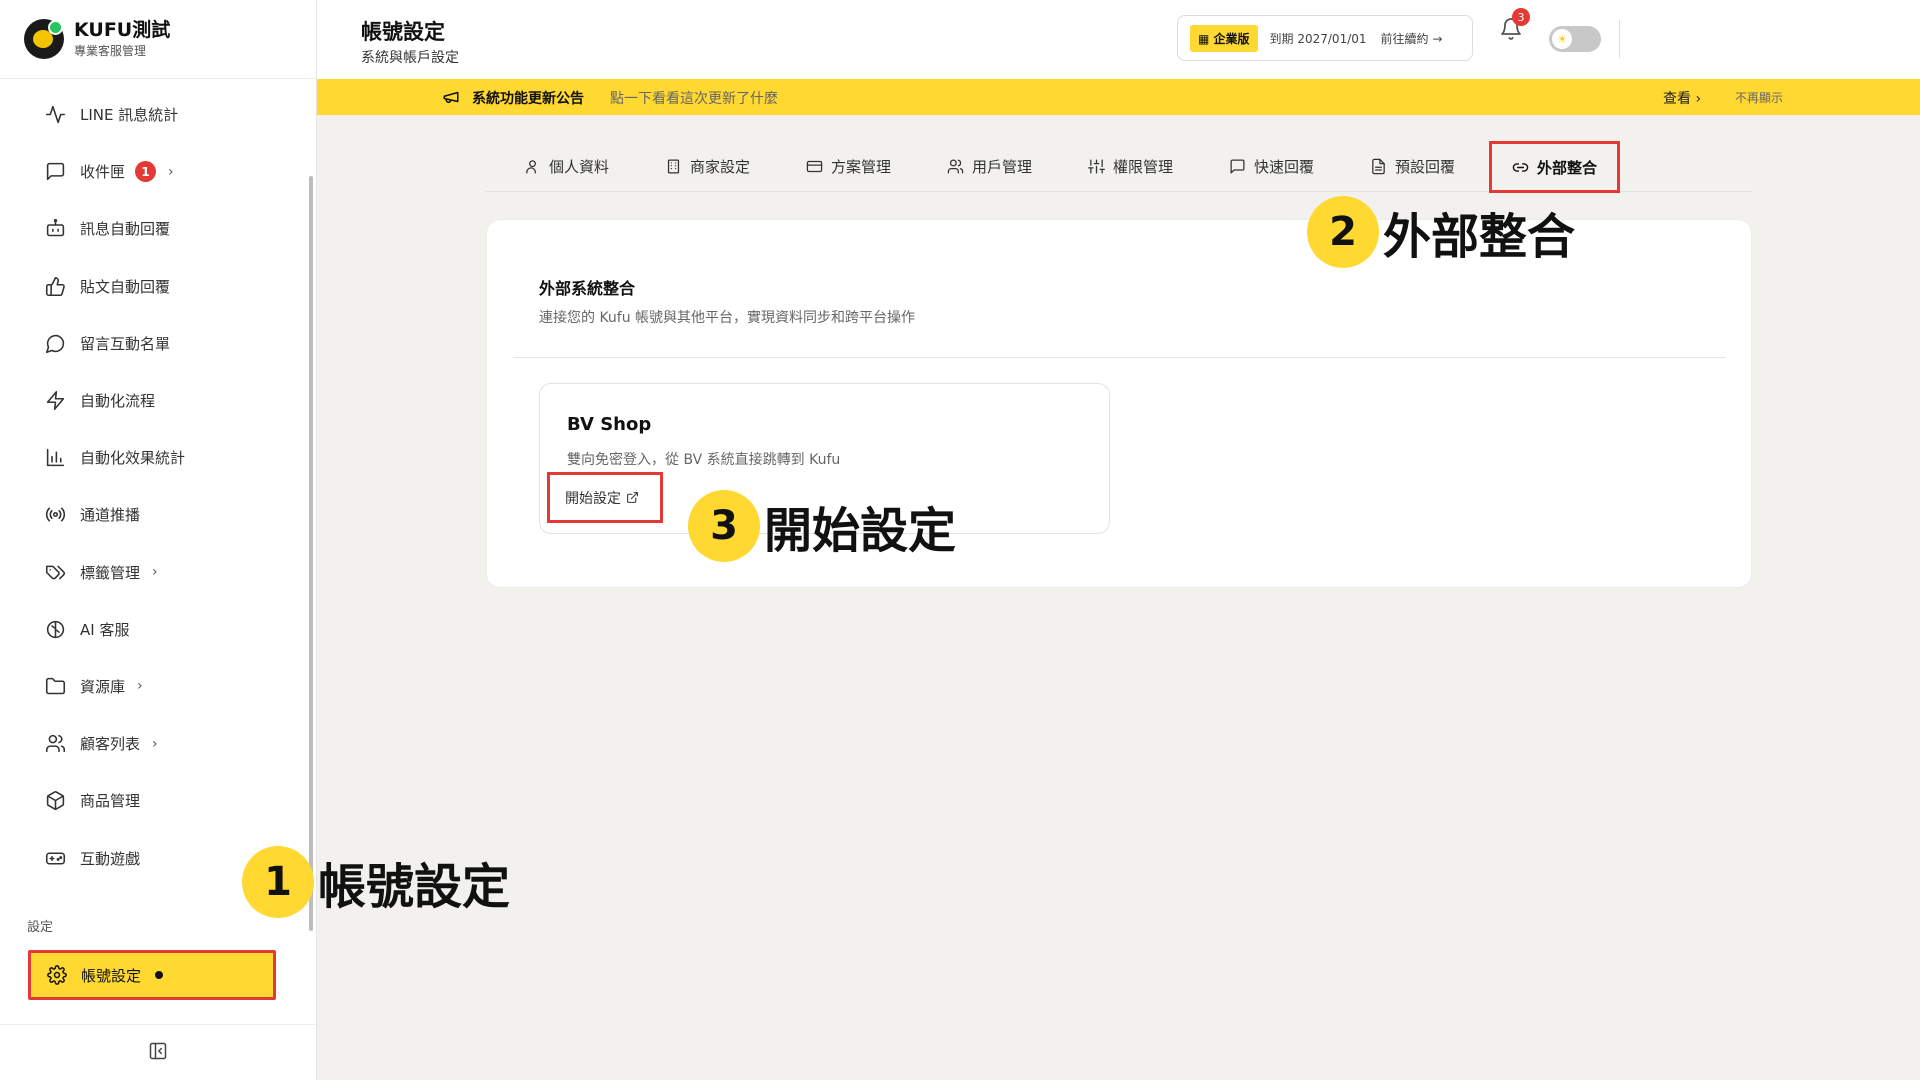 This screenshot has width=1920, height=1080. I want to click on tab-integration: 外部整合, so click(1555, 167).